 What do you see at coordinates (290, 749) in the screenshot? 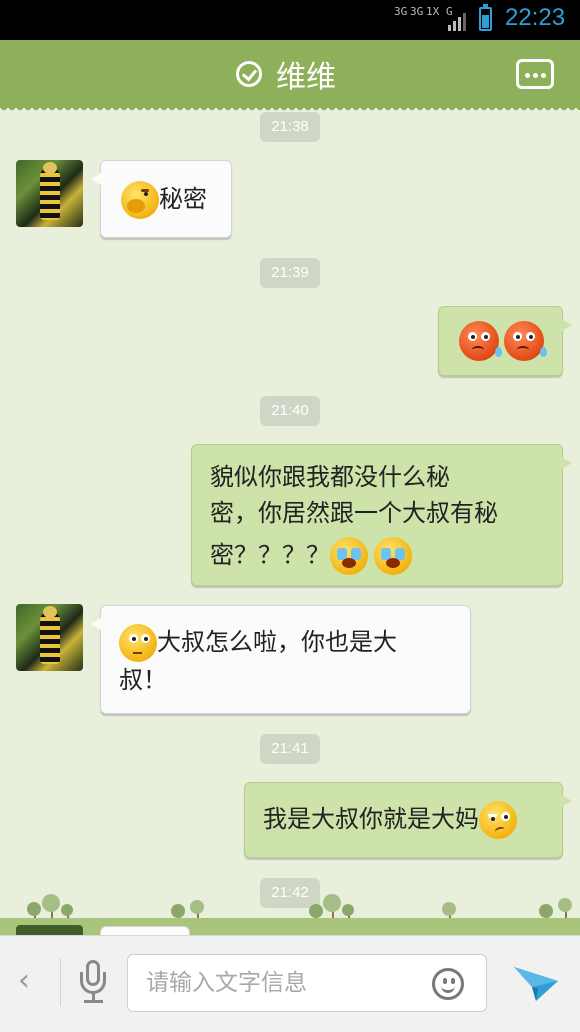
I see `timestamp: 21:41` at bounding box center [290, 749].